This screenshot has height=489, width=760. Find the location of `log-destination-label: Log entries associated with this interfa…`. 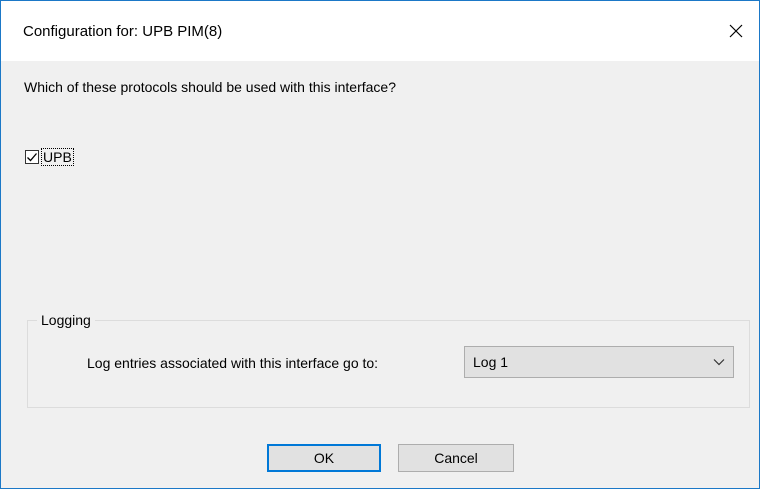

log-destination-label: Log entries associated with this interfa… is located at coordinates (233, 363).